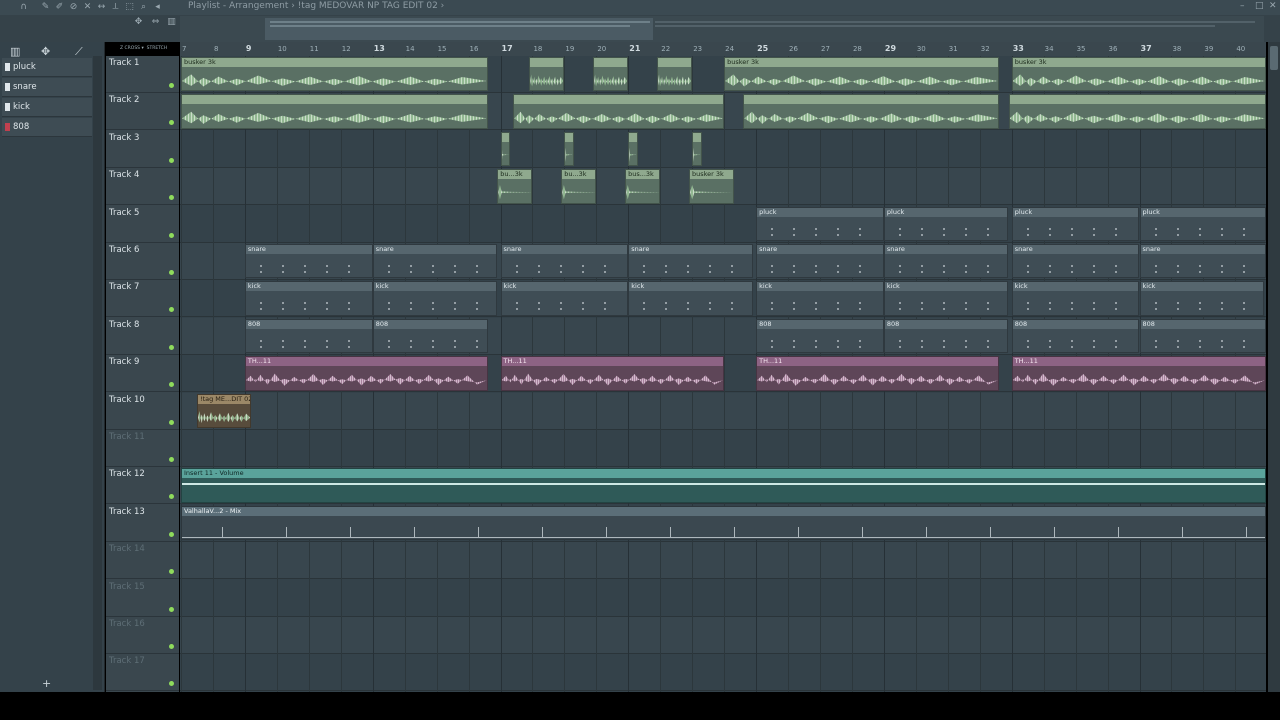  Describe the element at coordinates (1274, 58) in the screenshot. I see `scroll-thumb` at that location.